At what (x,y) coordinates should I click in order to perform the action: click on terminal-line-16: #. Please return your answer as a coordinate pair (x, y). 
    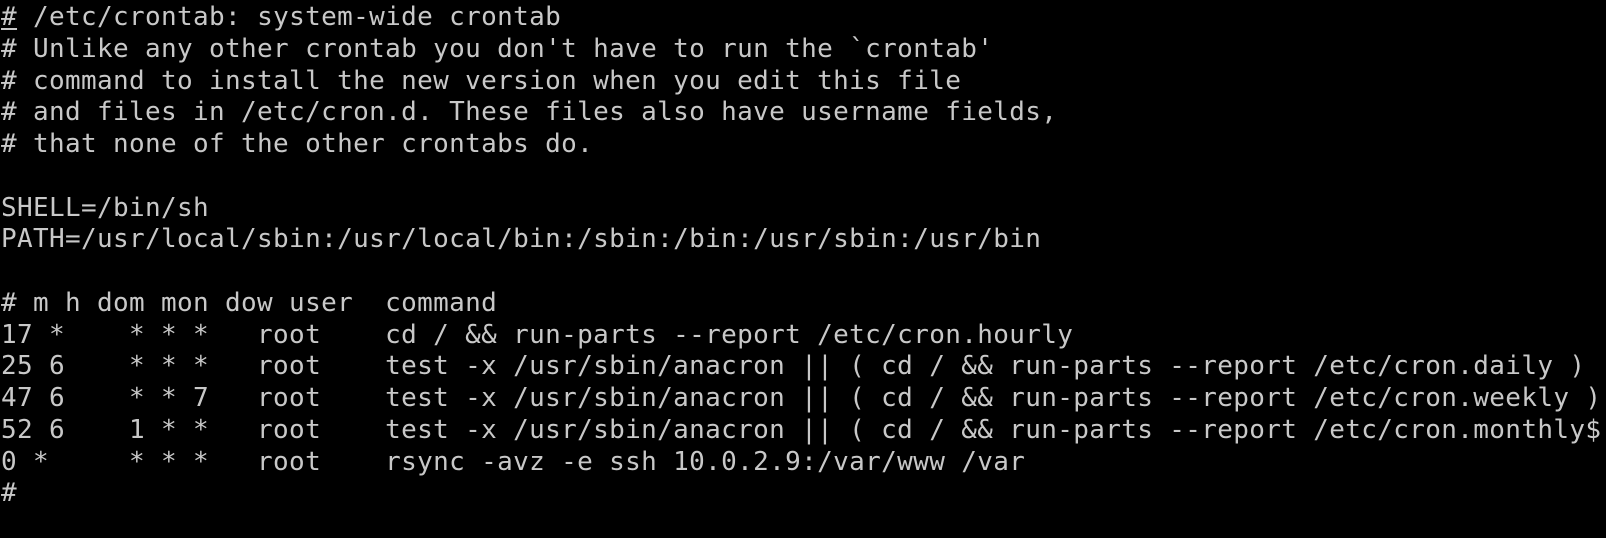
    Looking at the image, I should click on (9, 493).